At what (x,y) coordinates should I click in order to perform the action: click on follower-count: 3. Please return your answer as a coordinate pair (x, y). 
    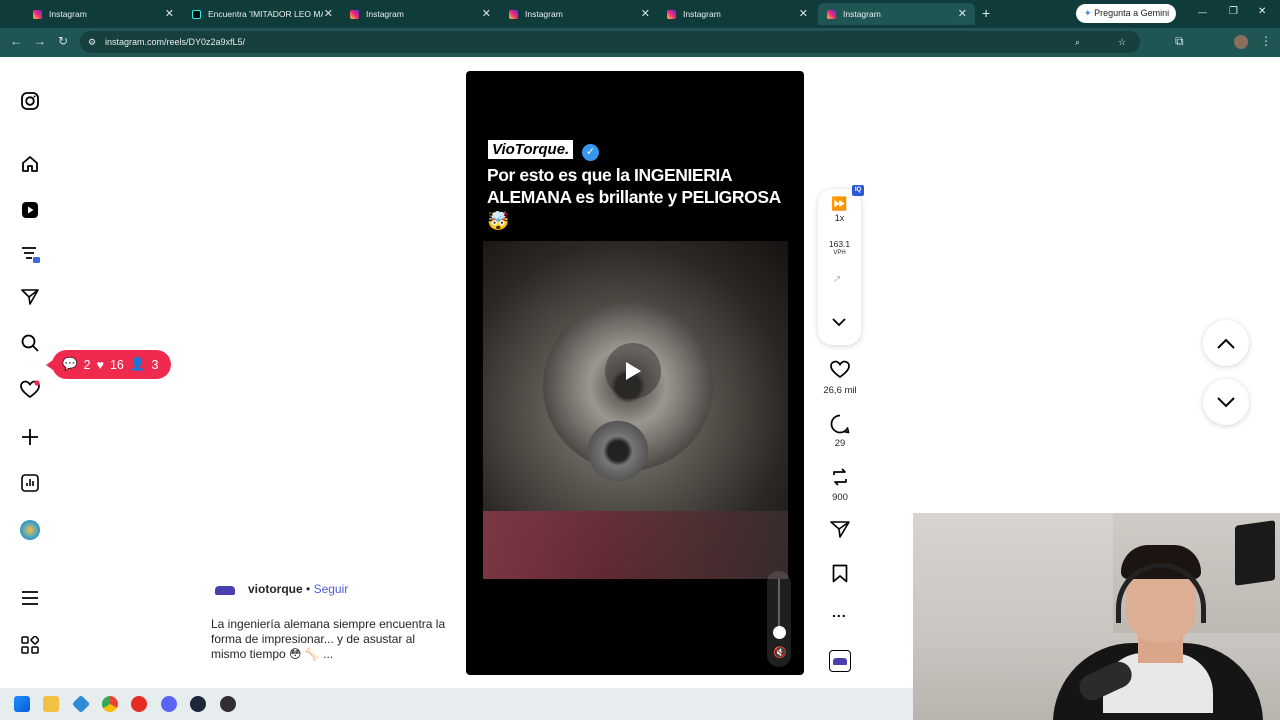
    Looking at the image, I should click on (155, 364).